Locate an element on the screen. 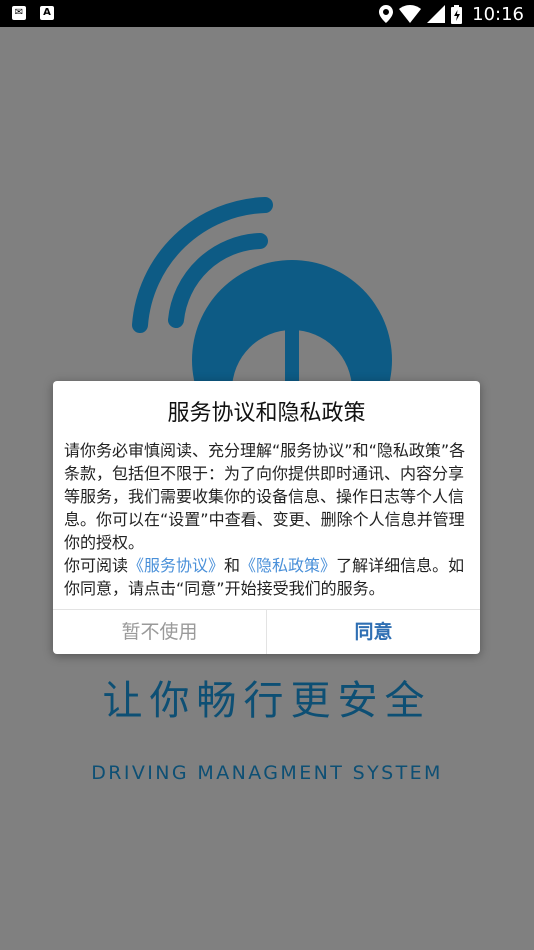  dialog-title: 服务协议和隐私政策 is located at coordinates (266, 413).